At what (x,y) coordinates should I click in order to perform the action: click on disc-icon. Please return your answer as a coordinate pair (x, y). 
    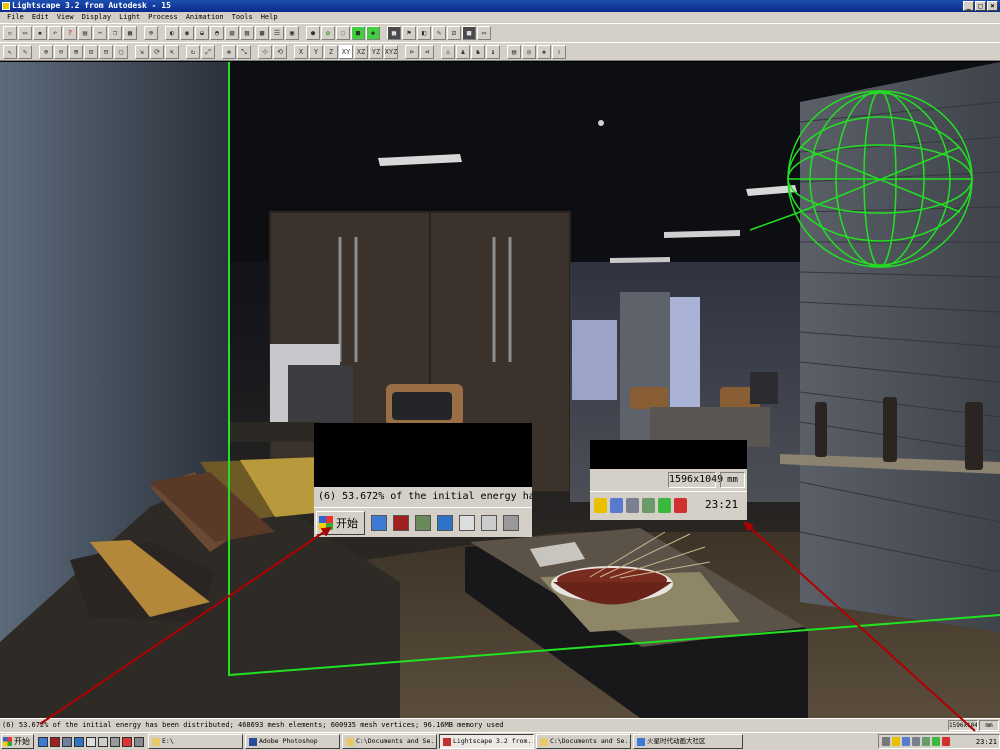
    Looking at the image, I should click on (511, 522).